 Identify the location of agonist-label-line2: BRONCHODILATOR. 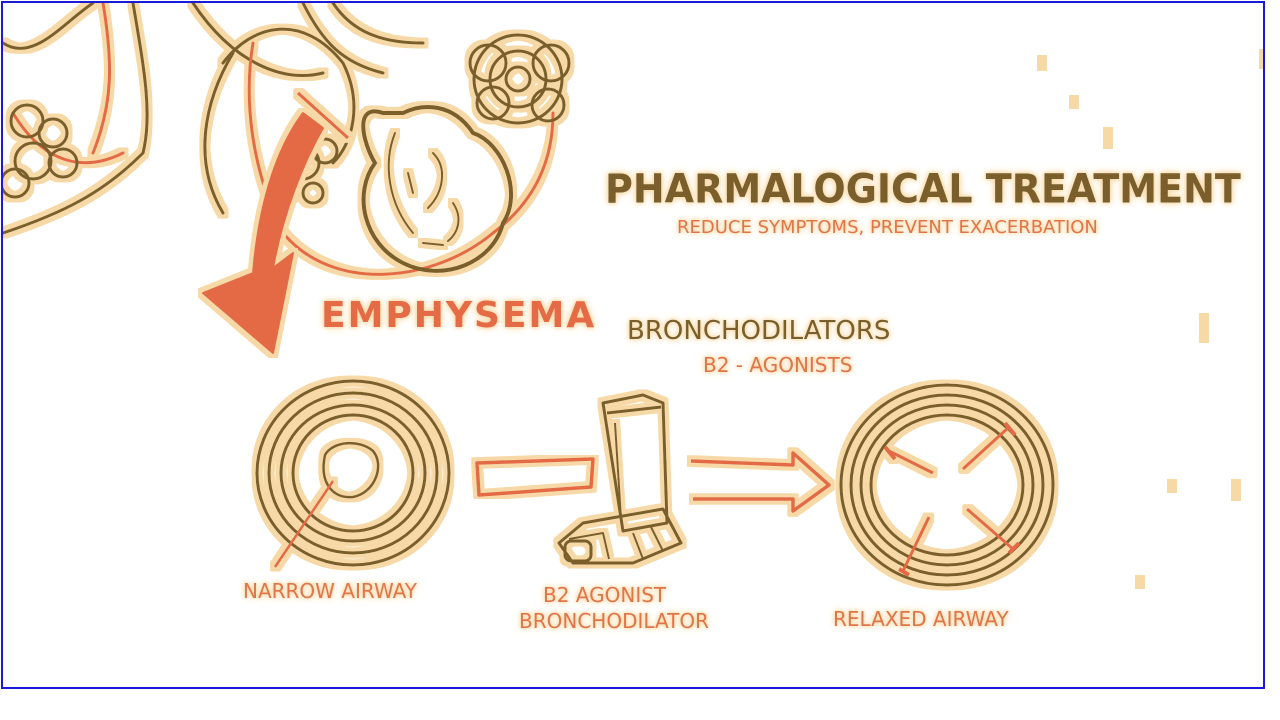
(614, 621).